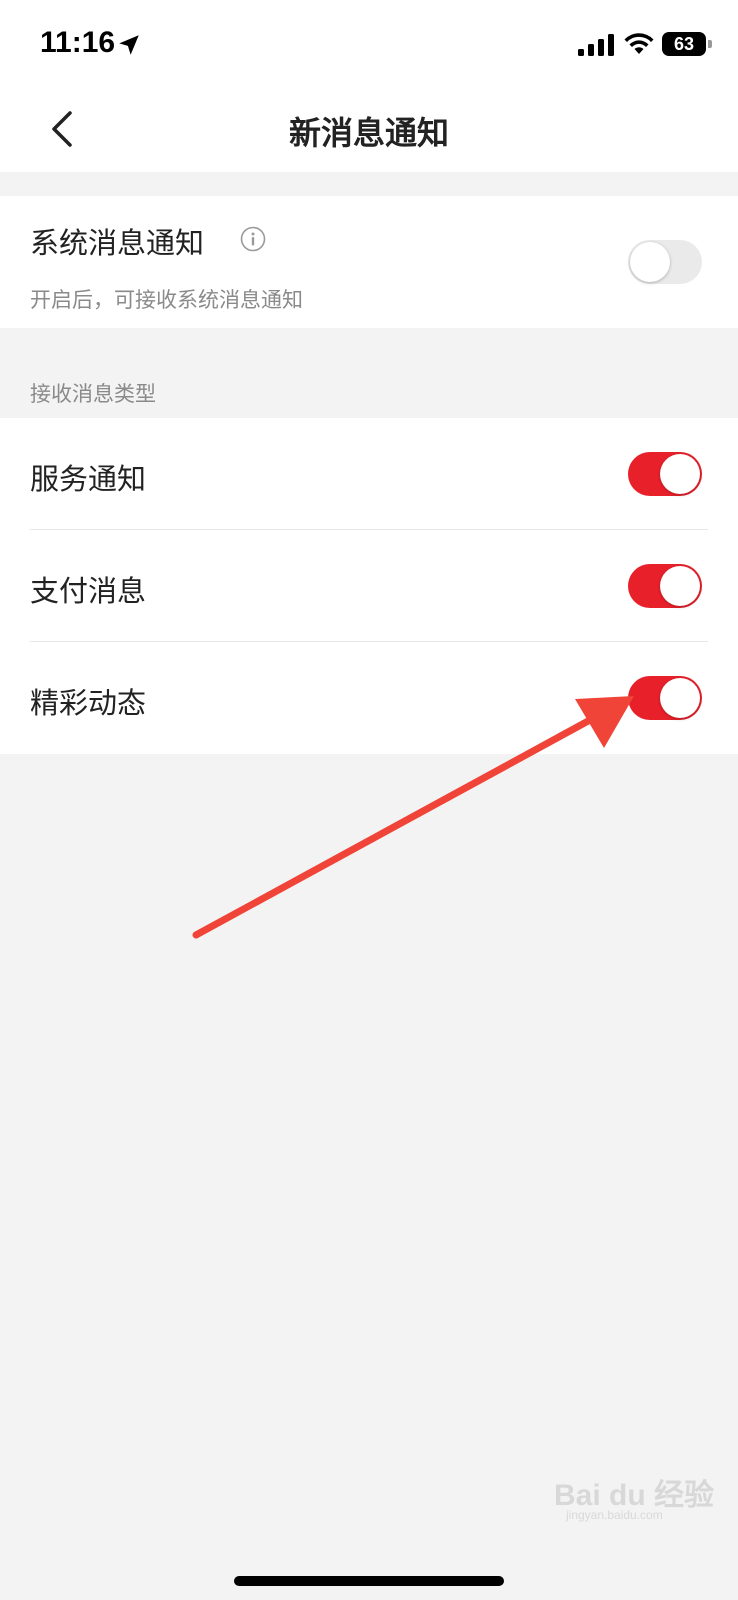  Describe the element at coordinates (129, 45) in the screenshot. I see `location-arrow-icon` at that location.